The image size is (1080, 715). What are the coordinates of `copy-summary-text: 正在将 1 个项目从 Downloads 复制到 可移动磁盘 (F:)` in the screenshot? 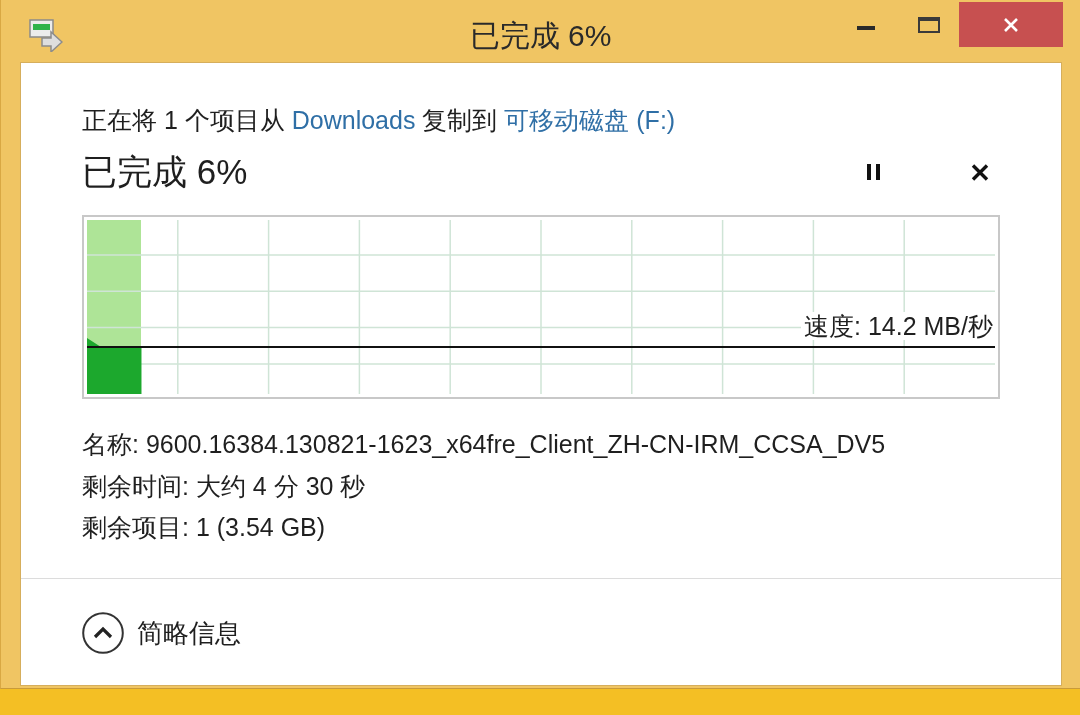 It's located at (379, 120).